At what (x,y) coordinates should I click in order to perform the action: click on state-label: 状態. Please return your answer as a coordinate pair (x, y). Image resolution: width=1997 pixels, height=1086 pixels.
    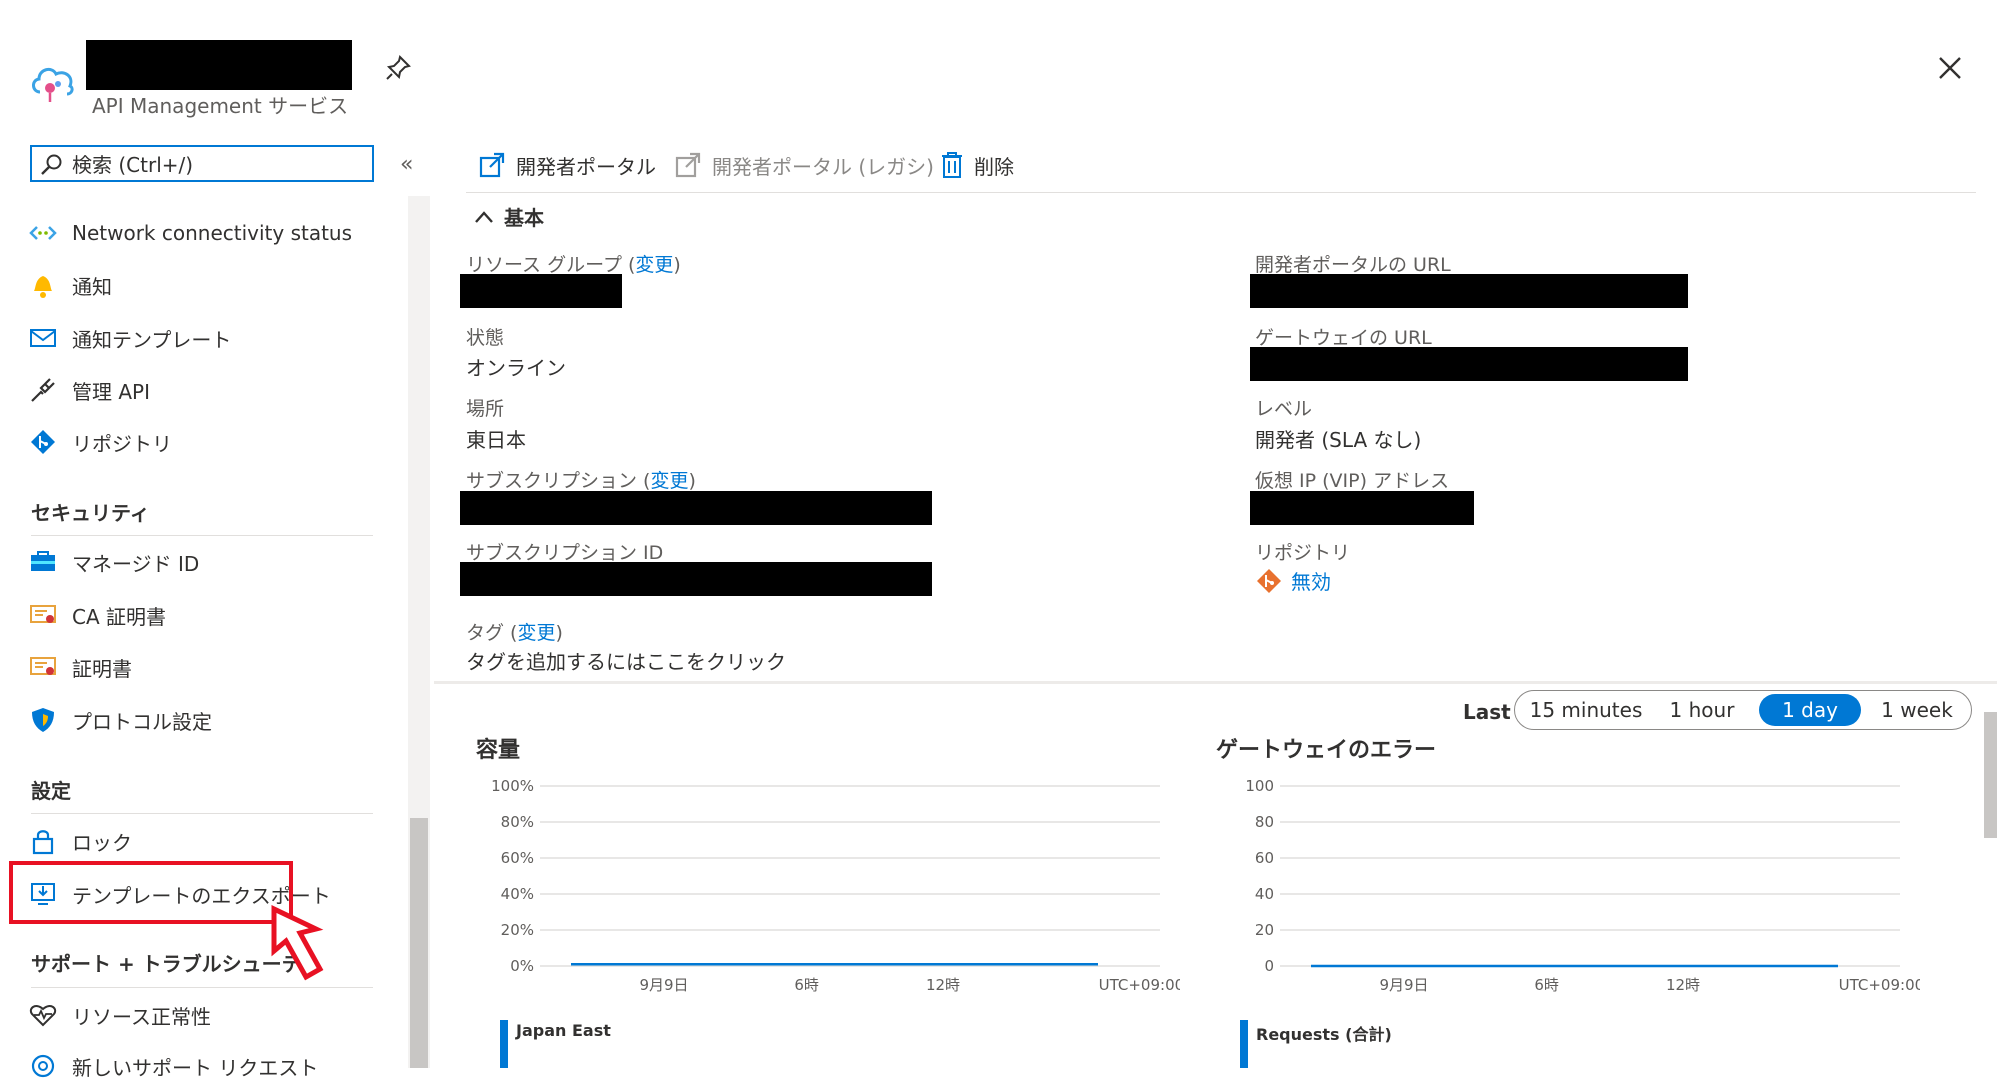
    Looking at the image, I should click on (485, 338).